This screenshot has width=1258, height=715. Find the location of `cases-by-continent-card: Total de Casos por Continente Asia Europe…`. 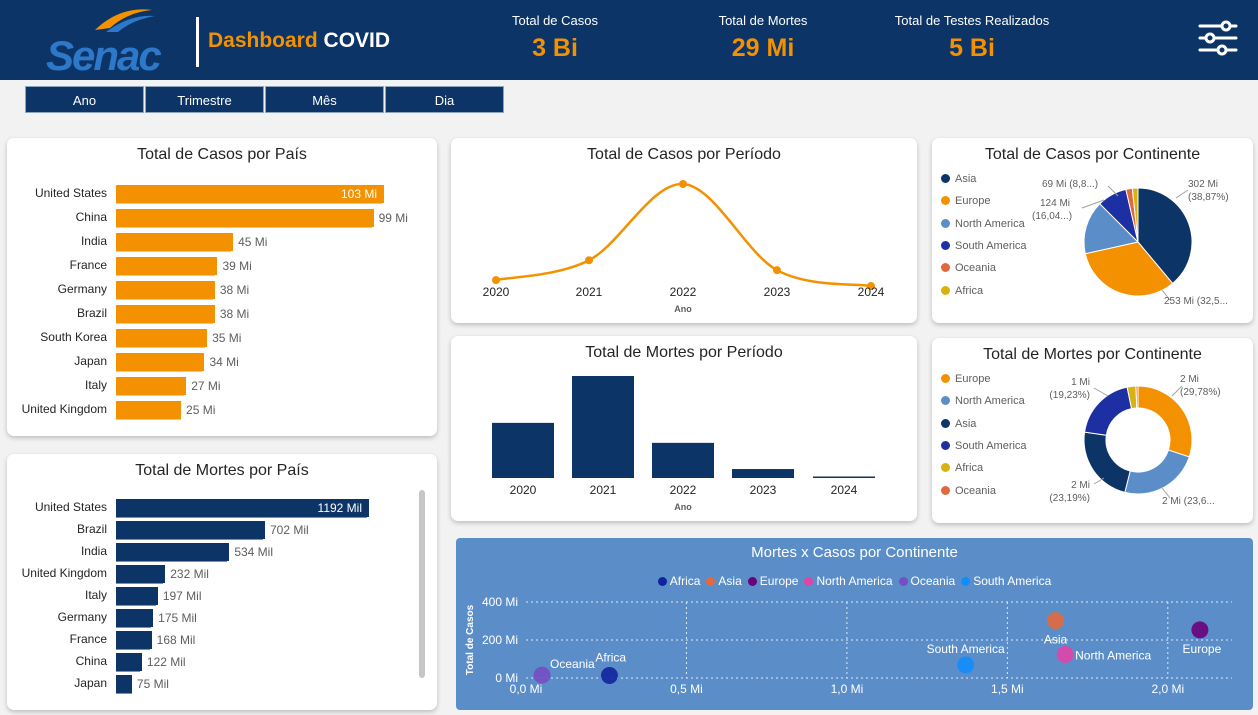

cases-by-continent-card: Total de Casos por Continente Asia Europe… is located at coordinates (1092, 230).